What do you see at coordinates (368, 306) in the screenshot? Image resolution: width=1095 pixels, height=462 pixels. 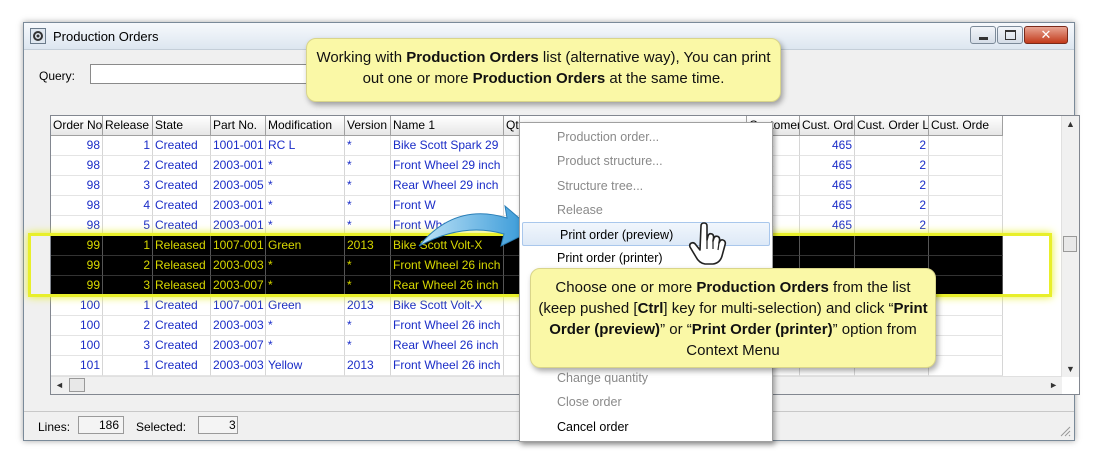 I see `cell-version: 2013` at bounding box center [368, 306].